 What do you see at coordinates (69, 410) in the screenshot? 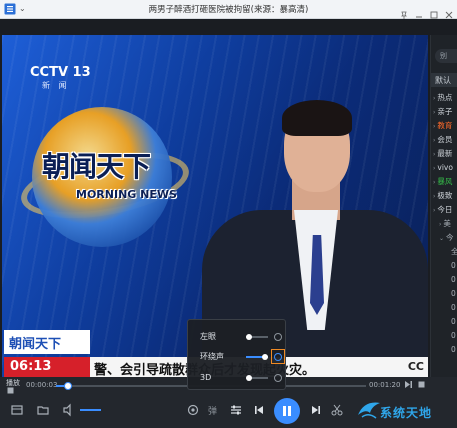
I see `volume-icon` at bounding box center [69, 410].